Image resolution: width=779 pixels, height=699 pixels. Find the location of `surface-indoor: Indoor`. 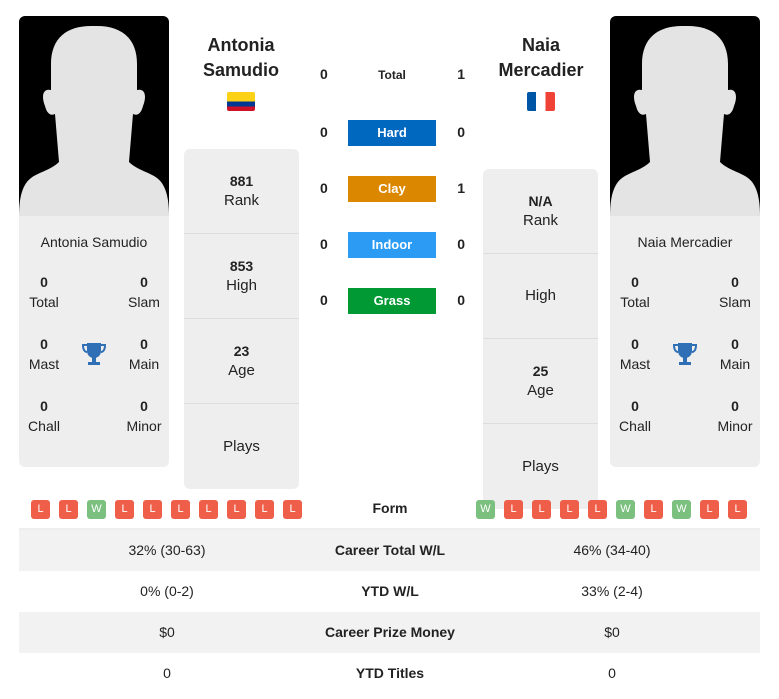

surface-indoor: Indoor is located at coordinates (392, 245).